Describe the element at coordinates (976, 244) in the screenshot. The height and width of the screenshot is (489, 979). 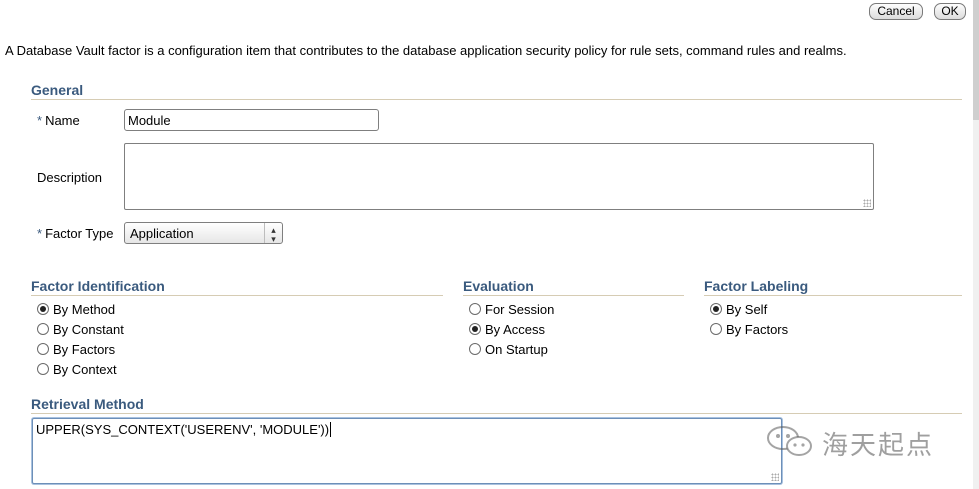
I see `vertical-scrollbar` at that location.